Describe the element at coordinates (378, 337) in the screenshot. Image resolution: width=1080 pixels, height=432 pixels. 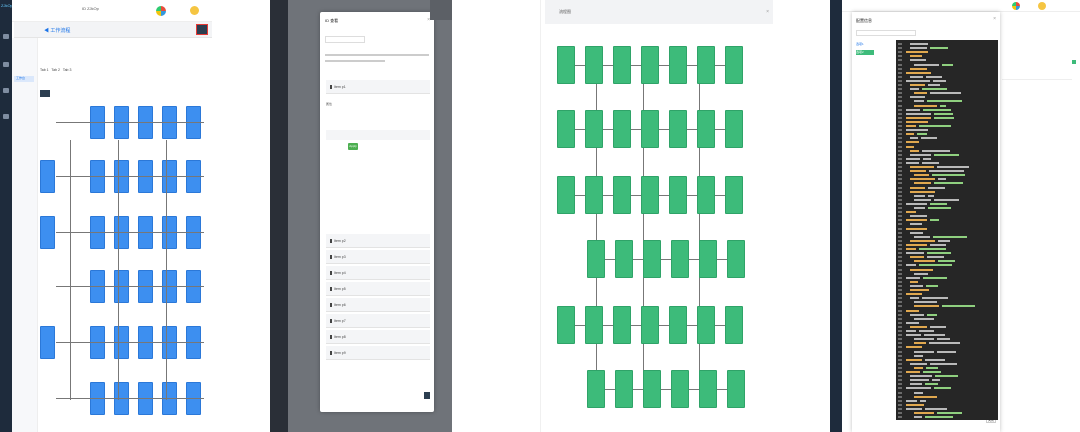
I see `list-item: Item p8` at that location.